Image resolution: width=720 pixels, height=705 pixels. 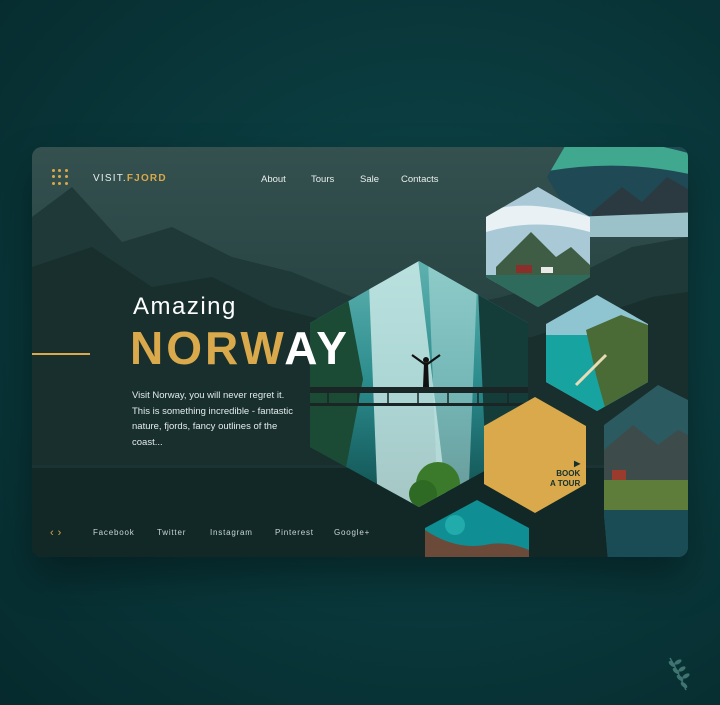 What do you see at coordinates (207, 348) in the screenshot?
I see `hero-title-gold: NORW` at bounding box center [207, 348].